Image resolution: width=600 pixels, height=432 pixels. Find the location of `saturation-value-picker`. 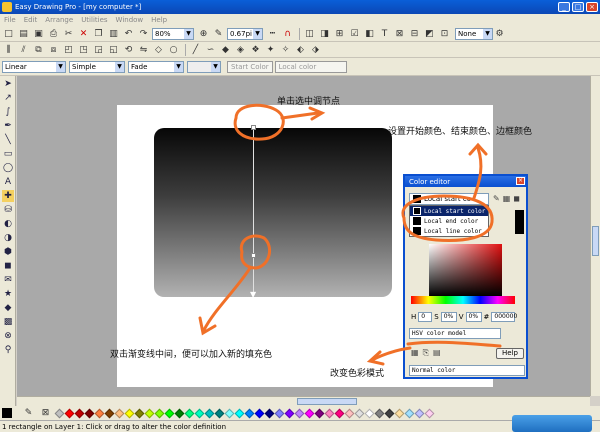

saturation-value-picker is located at coordinates (465, 270).